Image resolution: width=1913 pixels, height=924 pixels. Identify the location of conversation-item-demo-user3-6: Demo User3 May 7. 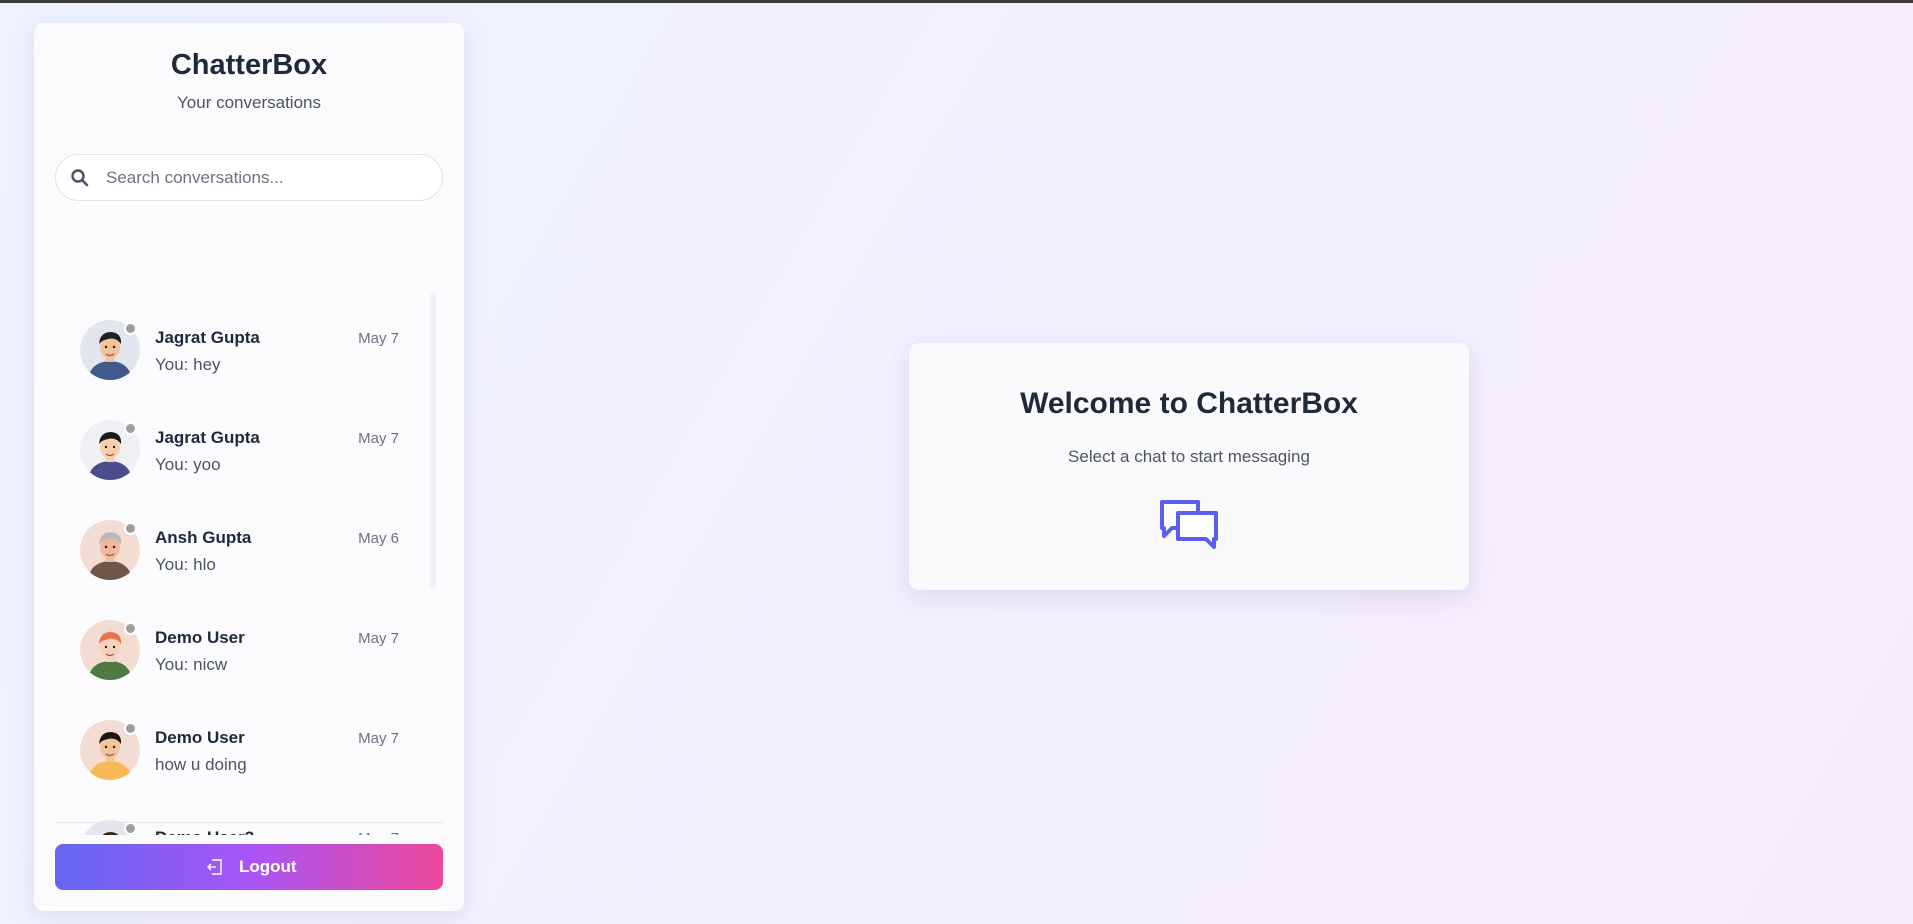
(249, 814).